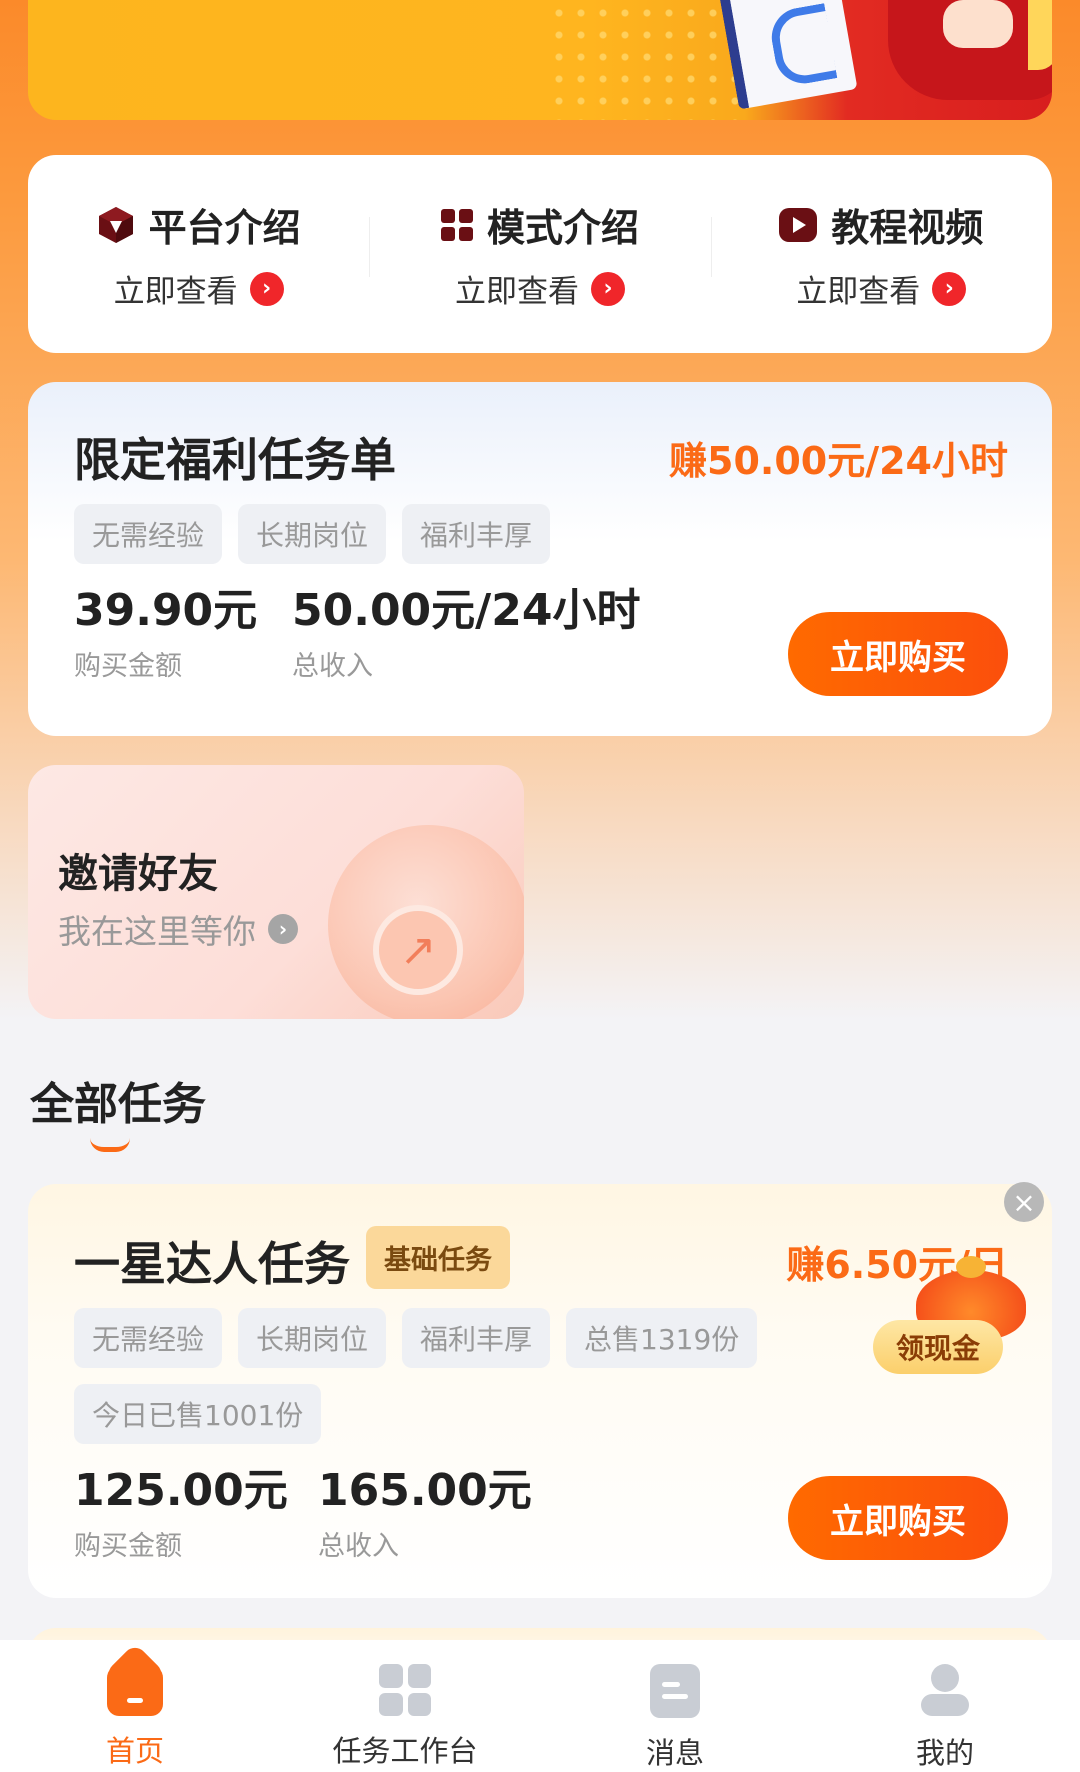 This screenshot has width=1080, height=1772. Describe the element at coordinates (235, 460) in the screenshot. I see `welfare-title: 限定福利任务单` at that location.